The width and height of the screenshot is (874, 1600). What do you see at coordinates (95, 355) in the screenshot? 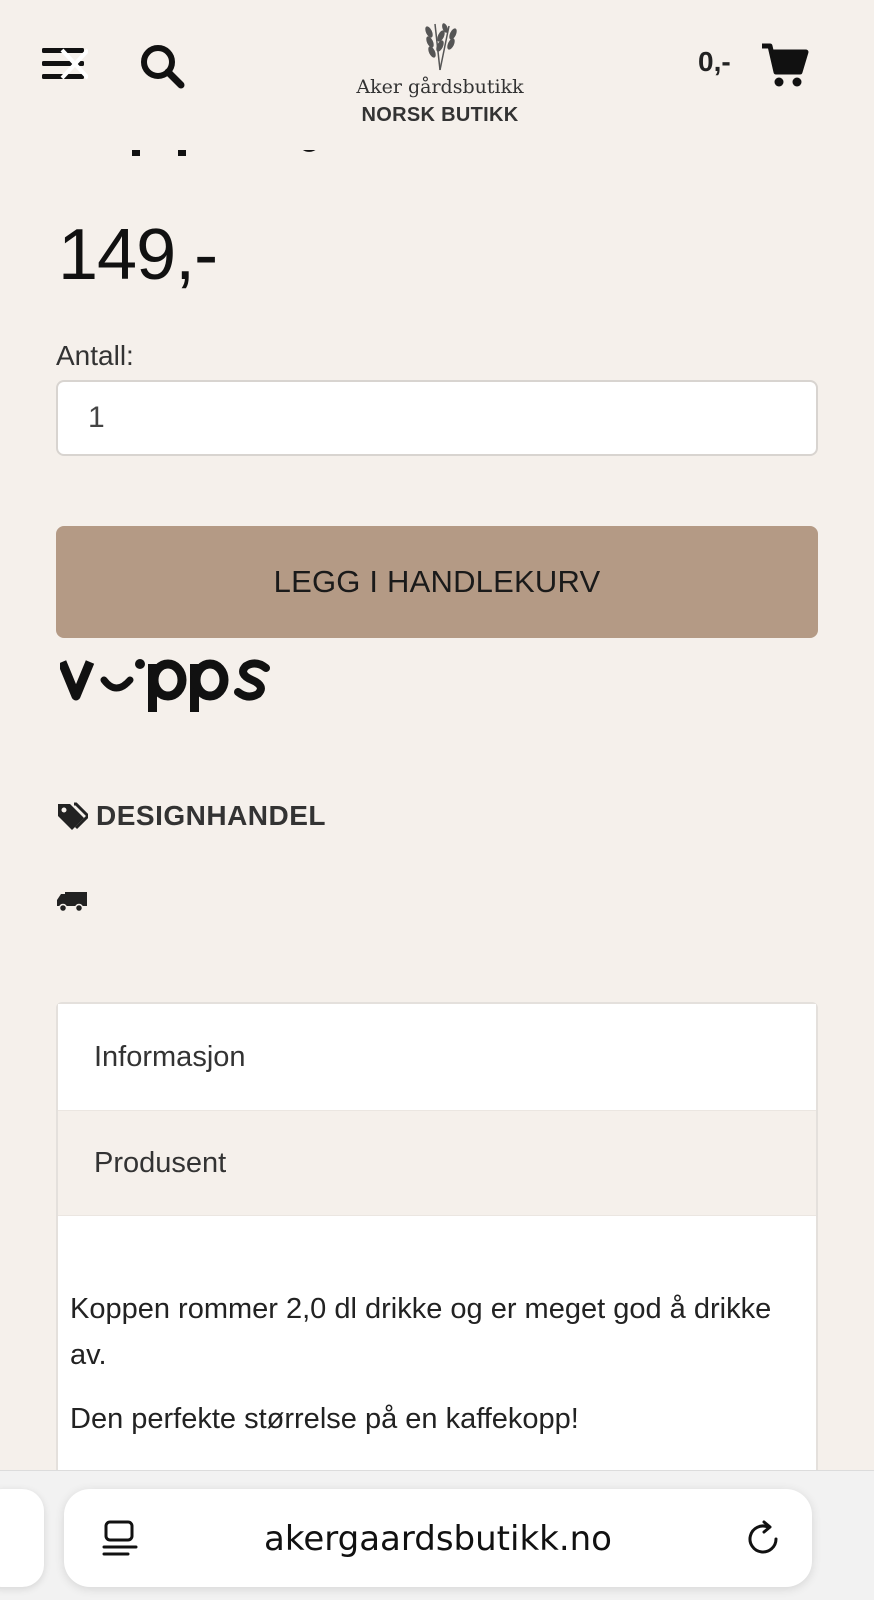
I see `quantity-label: Antall:` at bounding box center [95, 355].